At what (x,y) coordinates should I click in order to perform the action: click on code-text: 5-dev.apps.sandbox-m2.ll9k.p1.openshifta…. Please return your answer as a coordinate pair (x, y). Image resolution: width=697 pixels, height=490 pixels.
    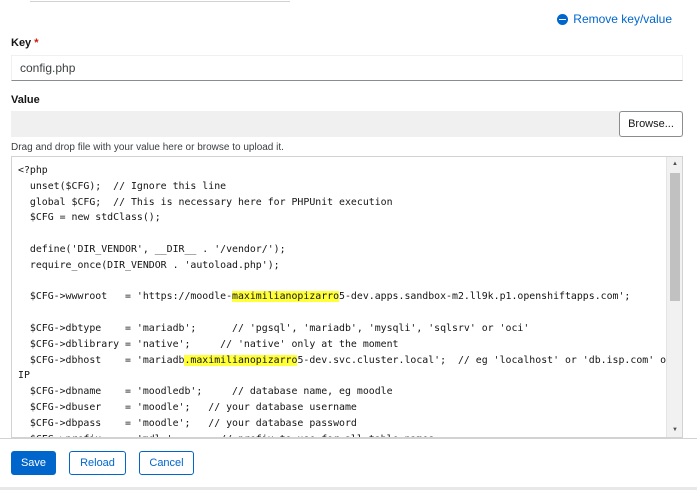
    Looking at the image, I should click on (485, 297).